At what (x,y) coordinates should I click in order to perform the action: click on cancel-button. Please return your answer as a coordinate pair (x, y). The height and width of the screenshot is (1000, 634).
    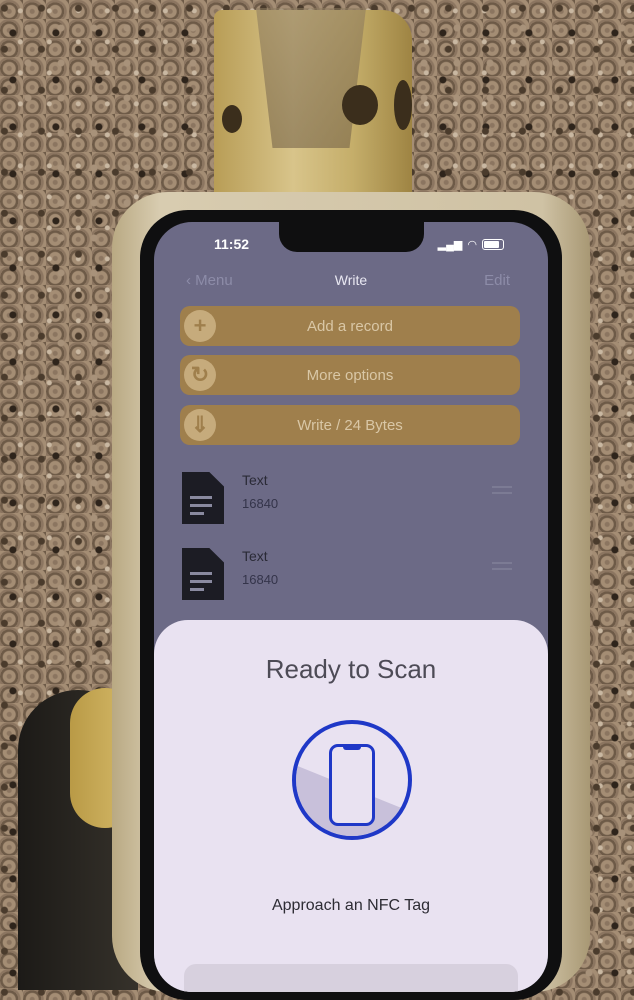
    Looking at the image, I should click on (351, 978).